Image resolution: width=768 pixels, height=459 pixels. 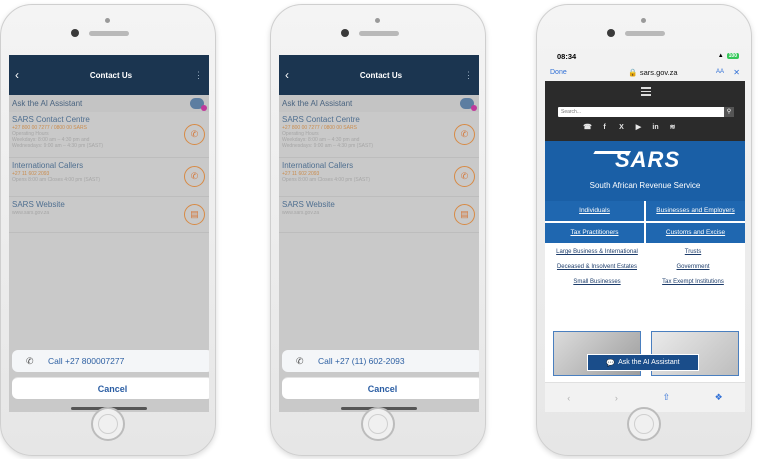 I want to click on status-icons: ▲ 100, so click(x=728, y=56).